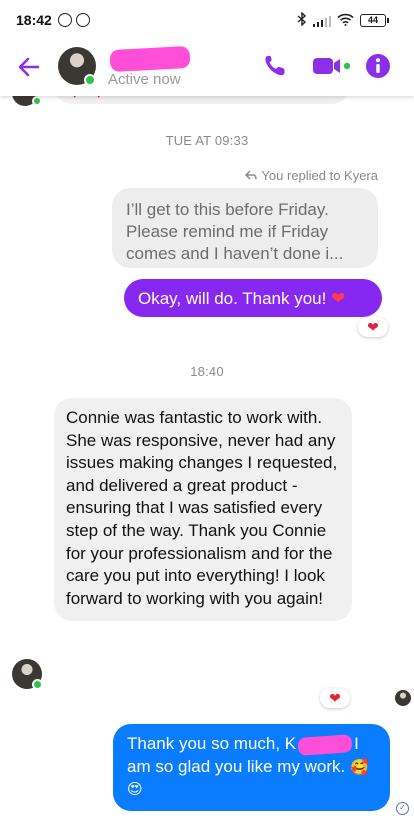 Image resolution: width=414 pixels, height=833 pixels. Describe the element at coordinates (34, 20) in the screenshot. I see `status-time: 18:42` at that location.